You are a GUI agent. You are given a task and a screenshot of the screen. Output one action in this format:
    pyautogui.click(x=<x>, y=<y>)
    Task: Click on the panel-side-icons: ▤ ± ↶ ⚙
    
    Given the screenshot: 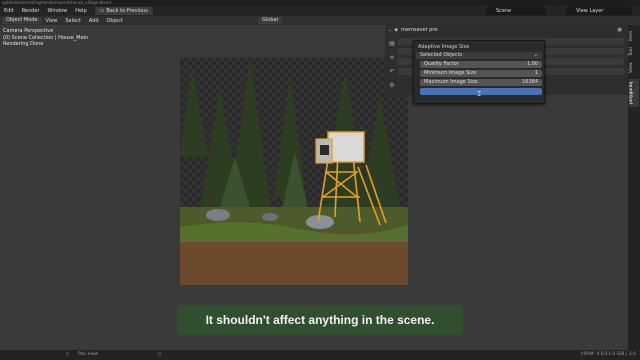 What is the action you would take?
    pyautogui.click(x=392, y=68)
    